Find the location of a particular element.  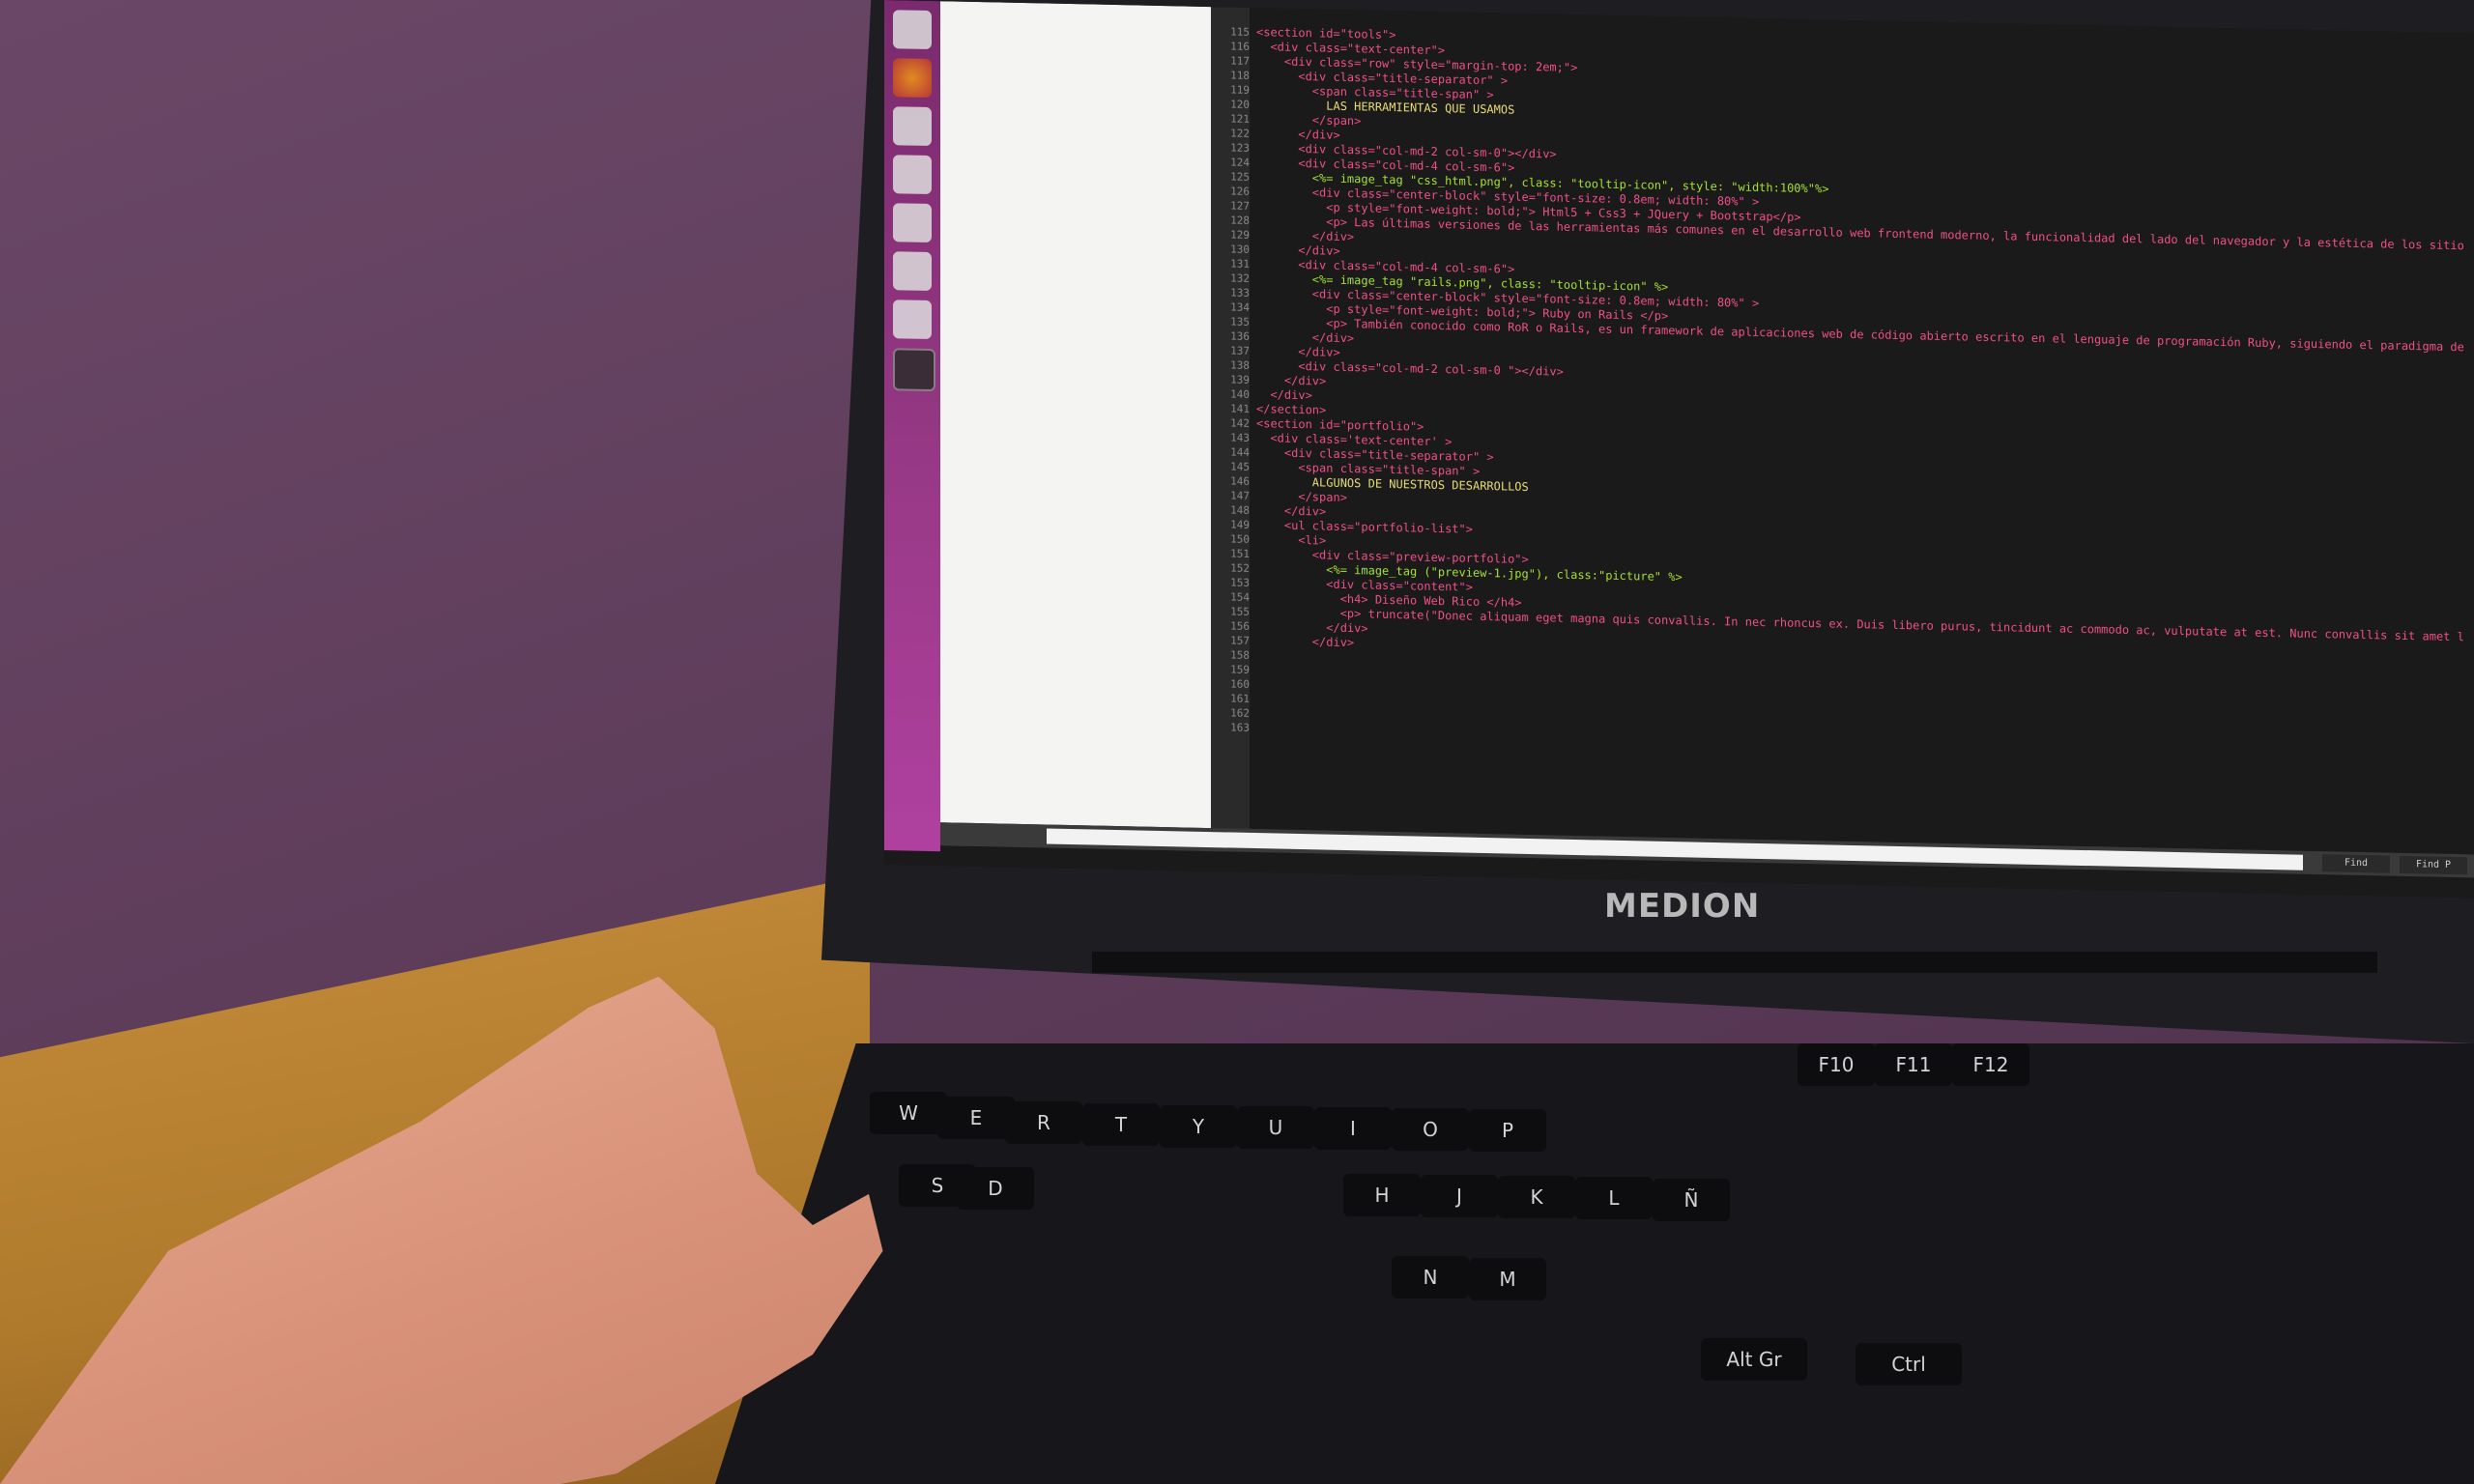

line-number: 151 is located at coordinates (1240, 554).